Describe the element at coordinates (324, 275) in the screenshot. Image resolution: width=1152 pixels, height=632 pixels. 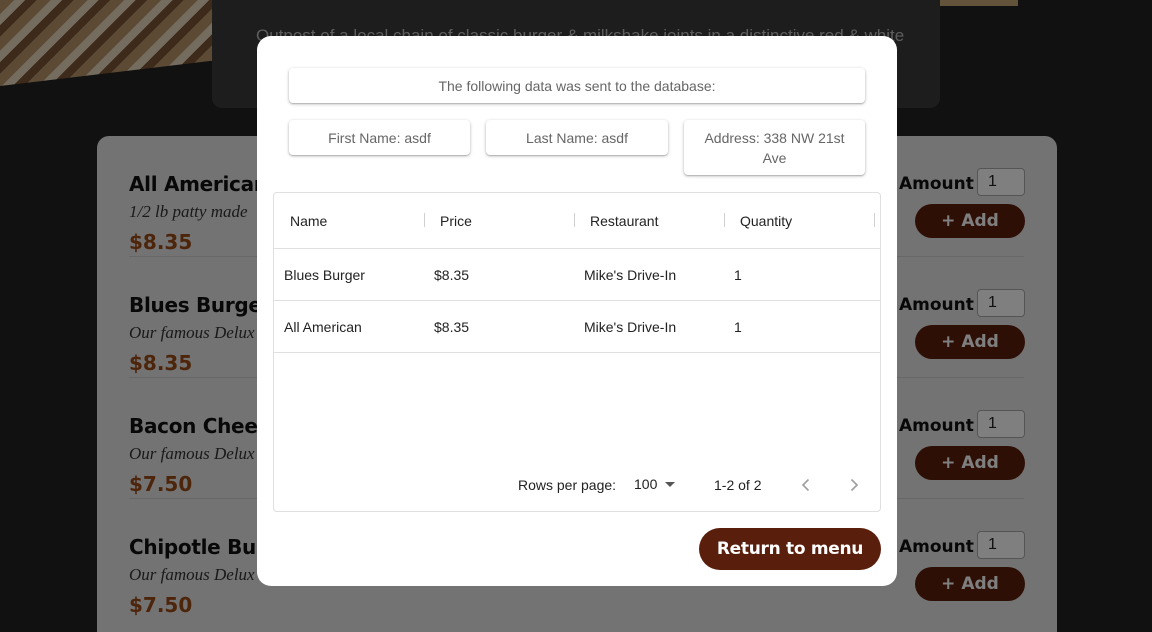
I see `cell-name: Blues Burger` at that location.